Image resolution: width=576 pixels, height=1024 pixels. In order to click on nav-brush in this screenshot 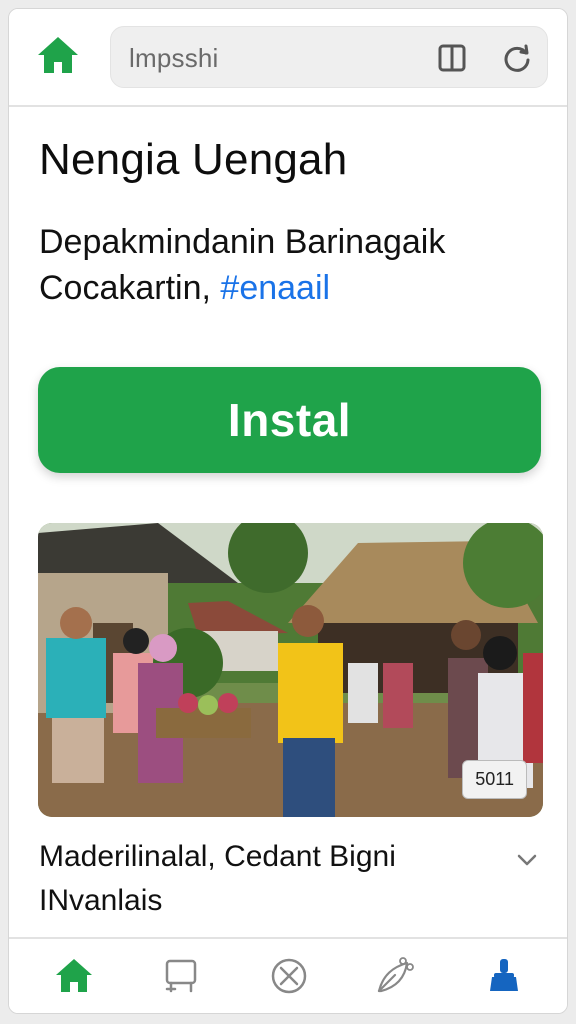, I will do `click(504, 976)`.